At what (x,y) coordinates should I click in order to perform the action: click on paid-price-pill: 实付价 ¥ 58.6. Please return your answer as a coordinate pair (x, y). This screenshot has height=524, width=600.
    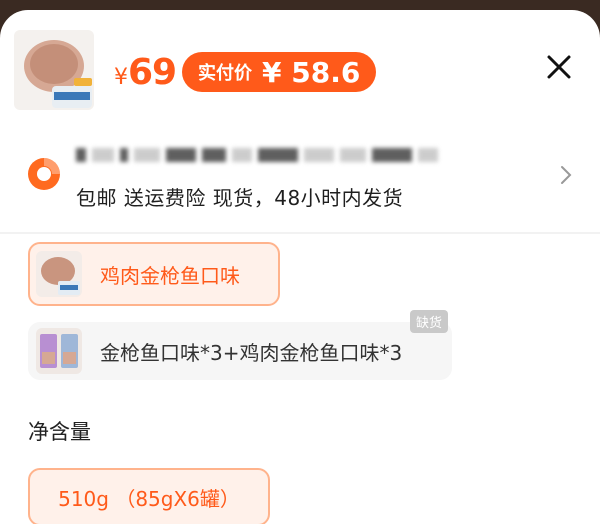
    Looking at the image, I should click on (279, 72).